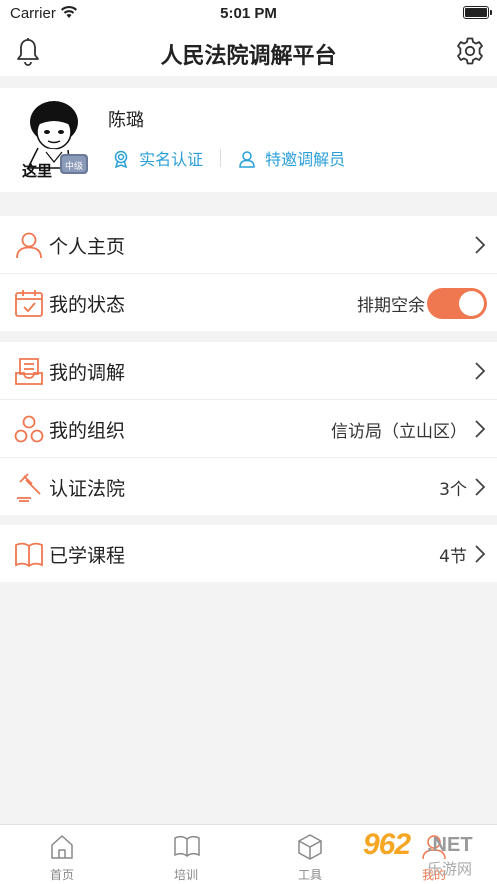  Describe the element at coordinates (29, 554) in the screenshot. I see `book-icon` at that location.